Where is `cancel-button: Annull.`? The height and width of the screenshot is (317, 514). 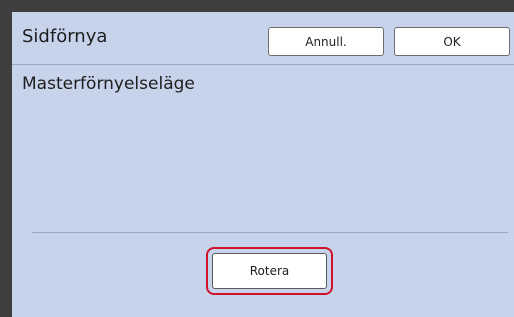
cancel-button: Annull. is located at coordinates (326, 41).